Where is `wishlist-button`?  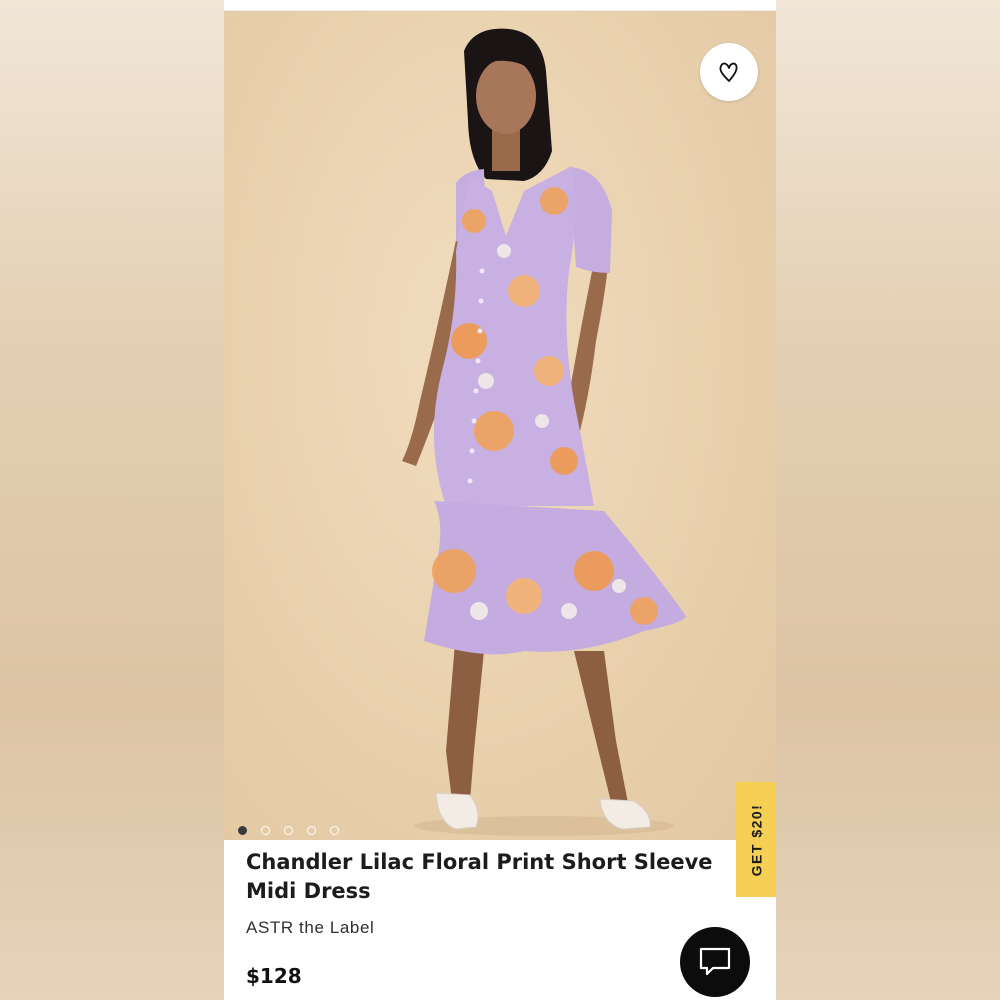 wishlist-button is located at coordinates (729, 72).